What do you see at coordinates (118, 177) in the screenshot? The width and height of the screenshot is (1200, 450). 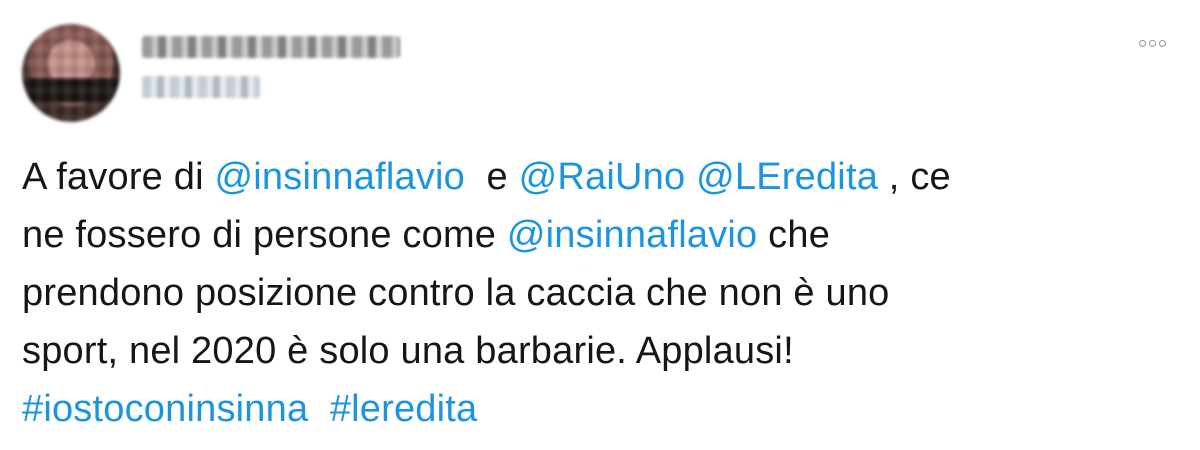 I see `text-segment: A favore di` at bounding box center [118, 177].